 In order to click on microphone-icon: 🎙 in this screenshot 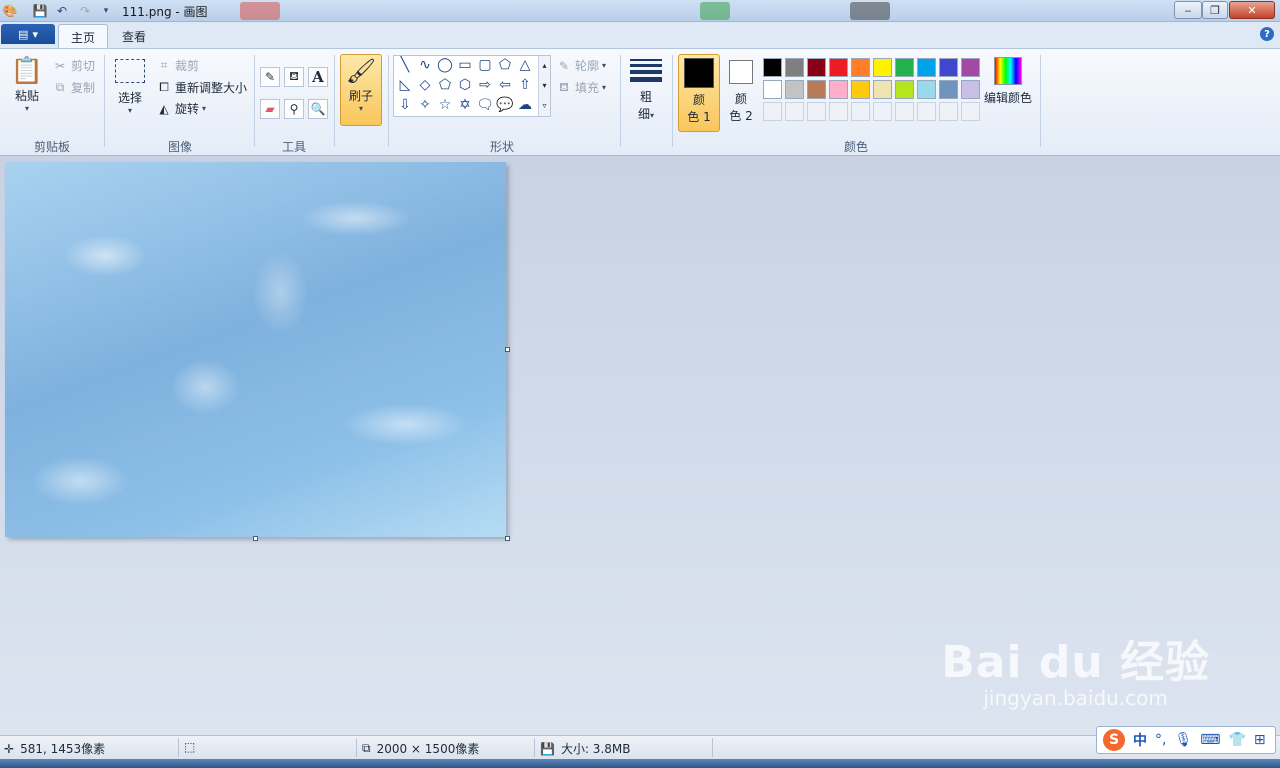, I will do `click(1183, 740)`.